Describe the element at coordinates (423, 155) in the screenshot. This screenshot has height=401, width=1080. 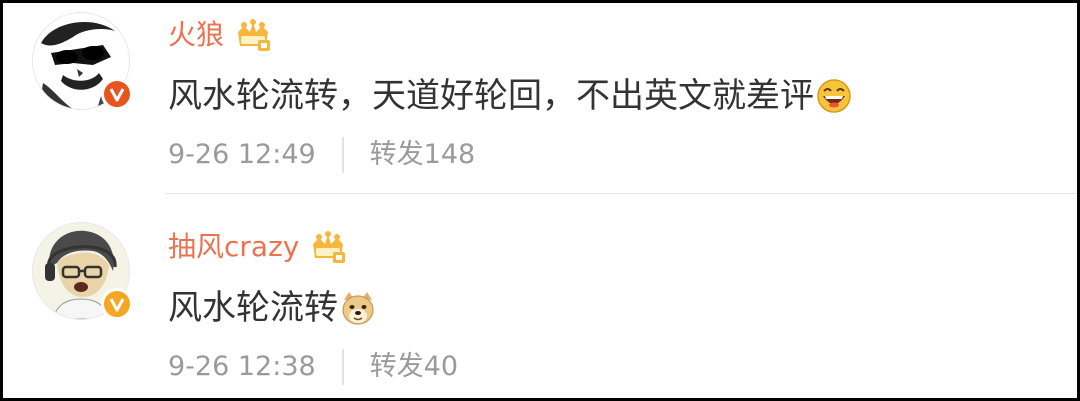
I see `repost-button: 转发148` at that location.